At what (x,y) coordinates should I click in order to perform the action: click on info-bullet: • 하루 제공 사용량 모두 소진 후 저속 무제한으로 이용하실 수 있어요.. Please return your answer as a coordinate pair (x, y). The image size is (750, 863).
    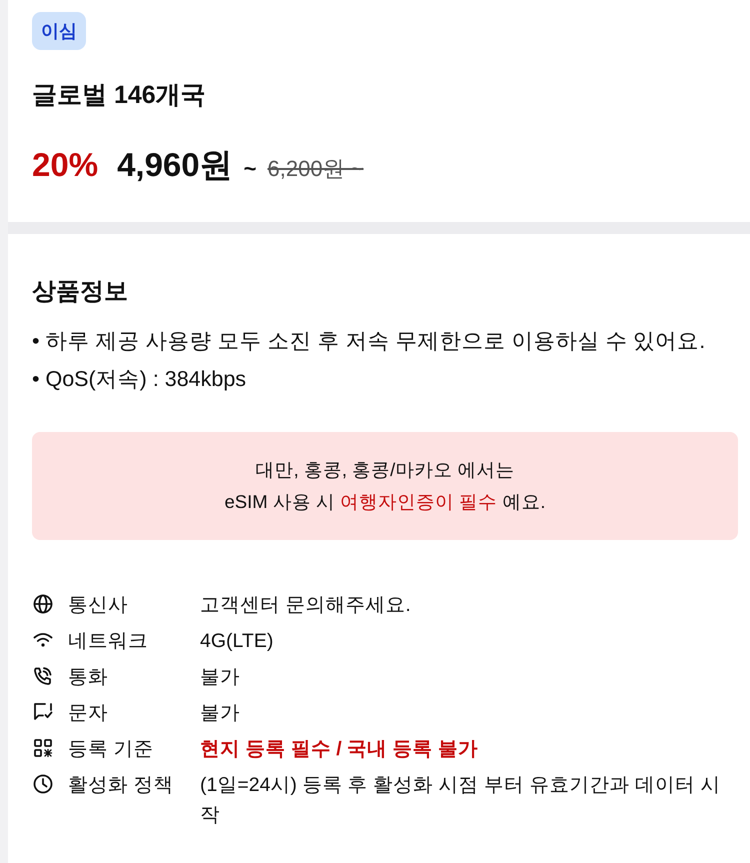
    Looking at the image, I should click on (369, 341).